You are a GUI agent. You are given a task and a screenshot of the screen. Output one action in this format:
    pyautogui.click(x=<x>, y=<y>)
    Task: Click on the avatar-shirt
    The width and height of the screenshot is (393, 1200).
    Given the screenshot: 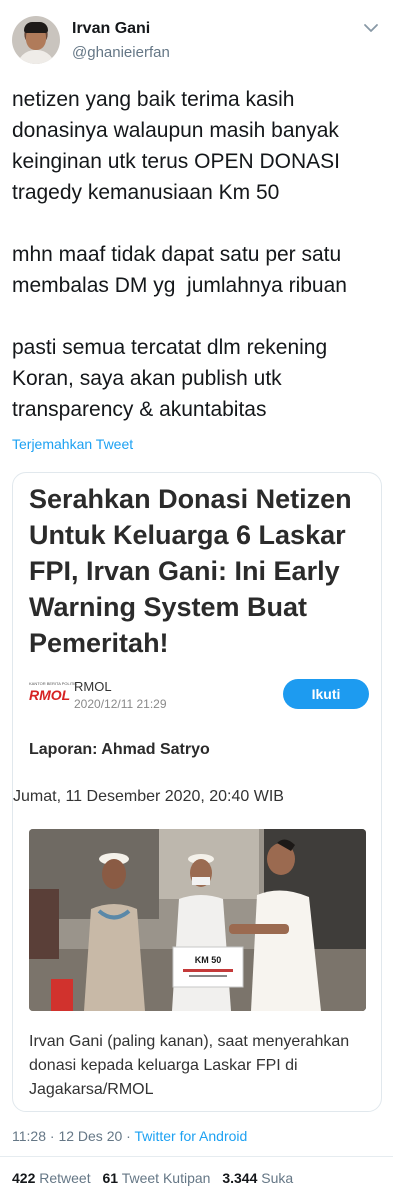 What is the action you would take?
    pyautogui.click(x=36, y=57)
    